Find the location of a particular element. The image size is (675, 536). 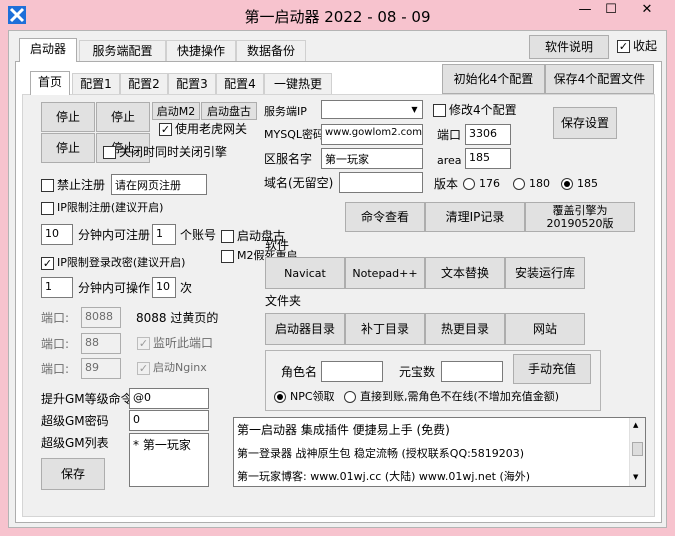

stop-button-2: 停止 is located at coordinates (123, 117).